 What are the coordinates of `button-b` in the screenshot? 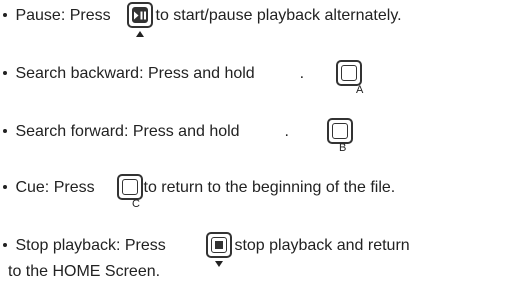 It's located at (340, 131).